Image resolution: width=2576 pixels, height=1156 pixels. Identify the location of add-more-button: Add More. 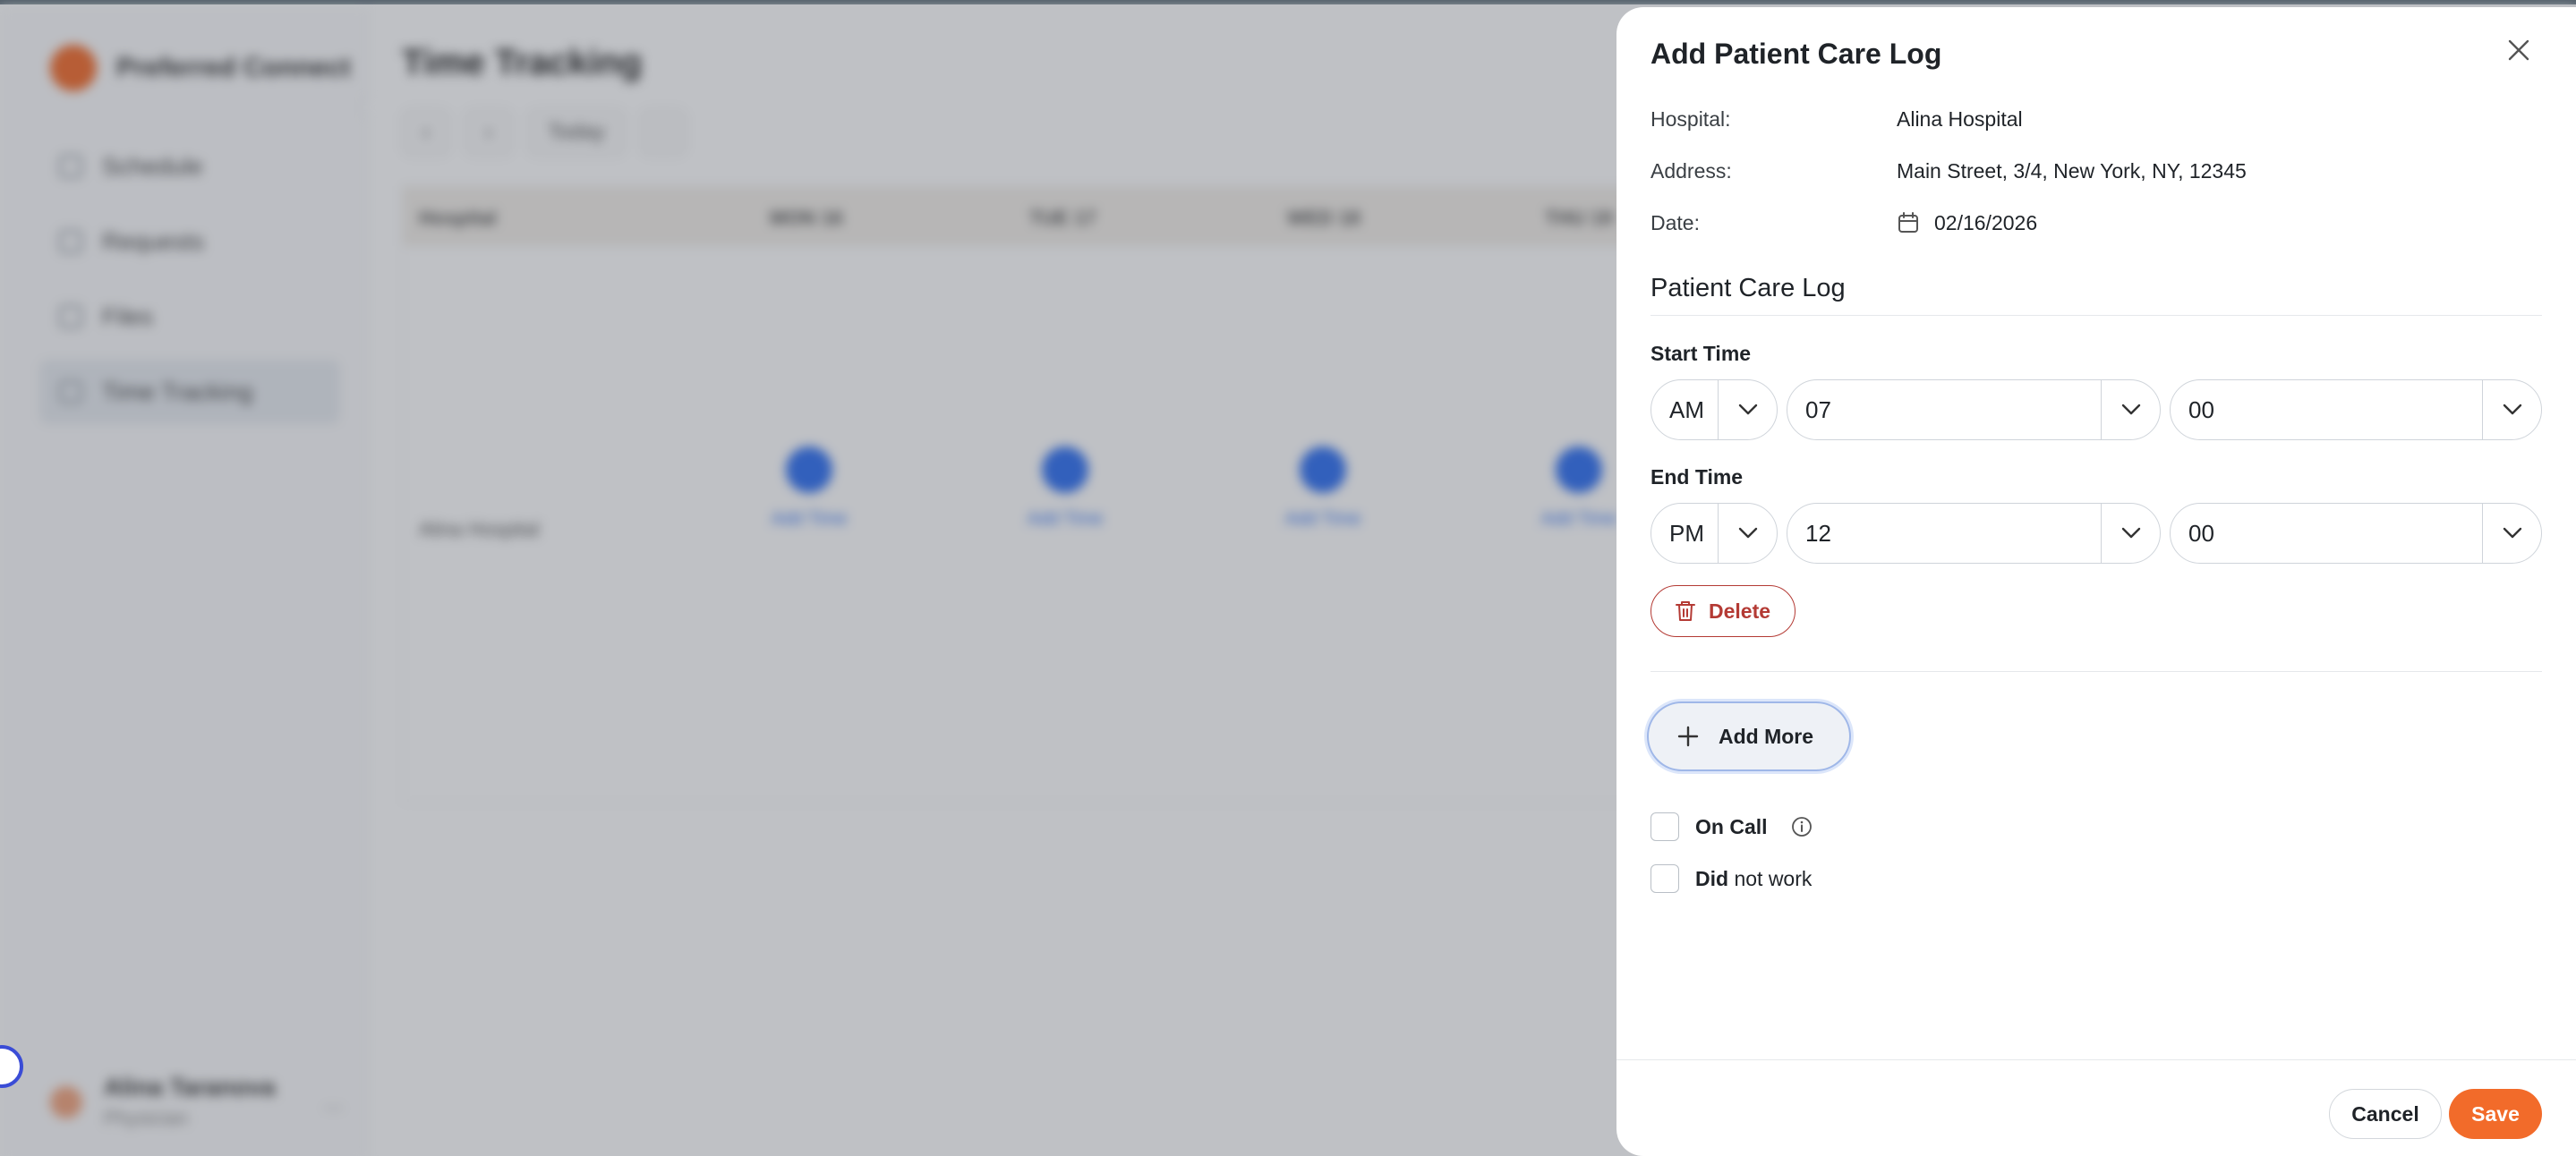
(1749, 736).